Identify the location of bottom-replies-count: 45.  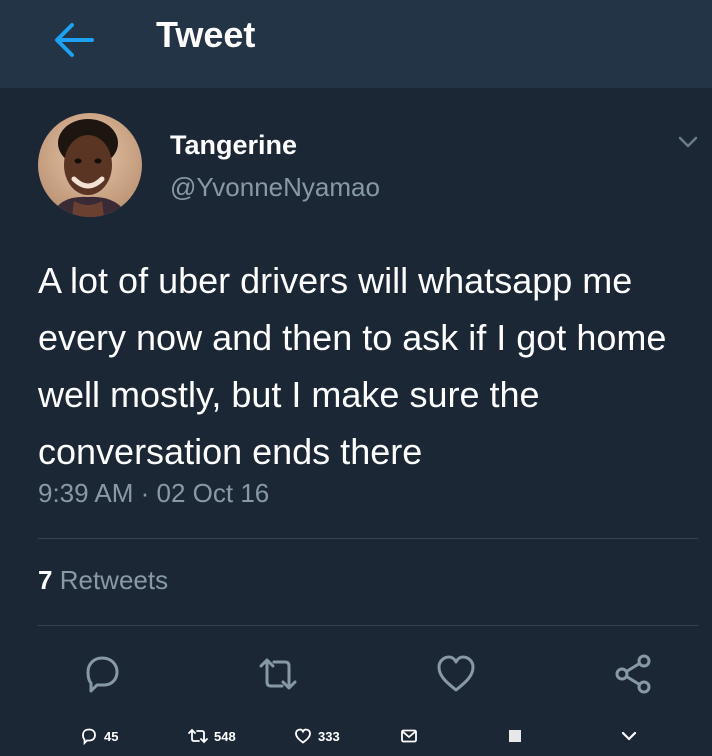
(111, 736).